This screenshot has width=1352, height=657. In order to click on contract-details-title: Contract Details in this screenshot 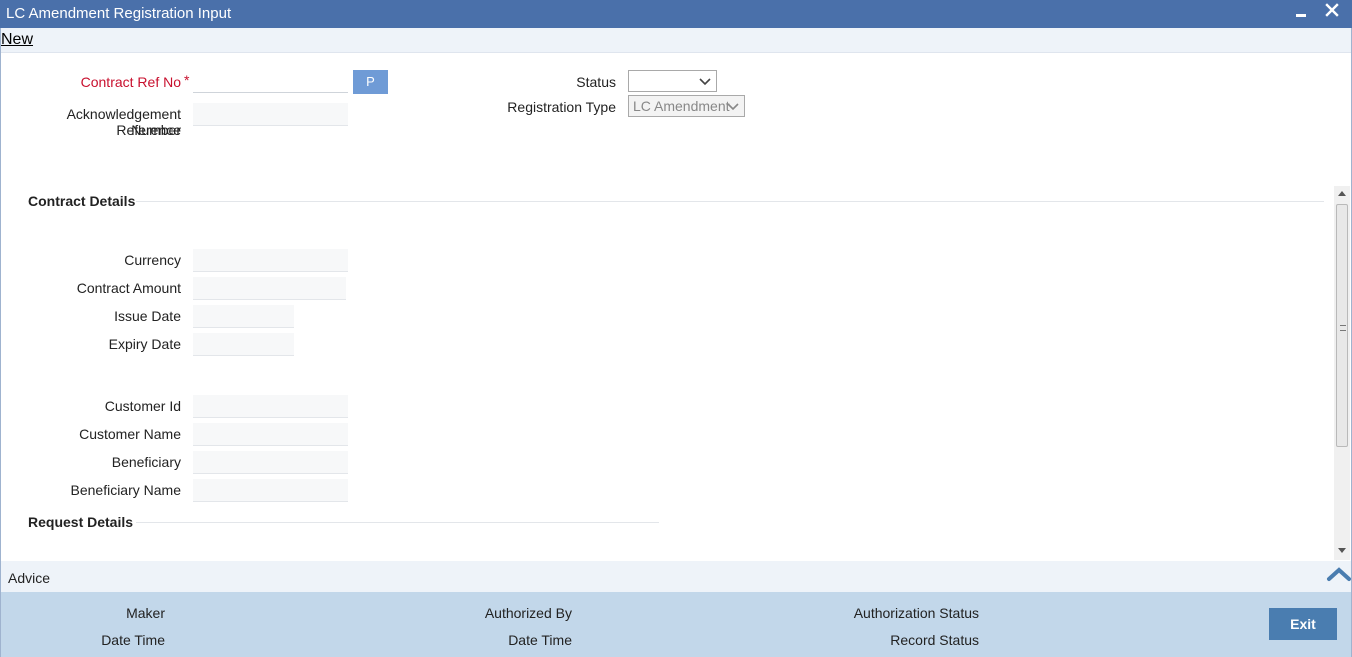, I will do `click(82, 201)`.